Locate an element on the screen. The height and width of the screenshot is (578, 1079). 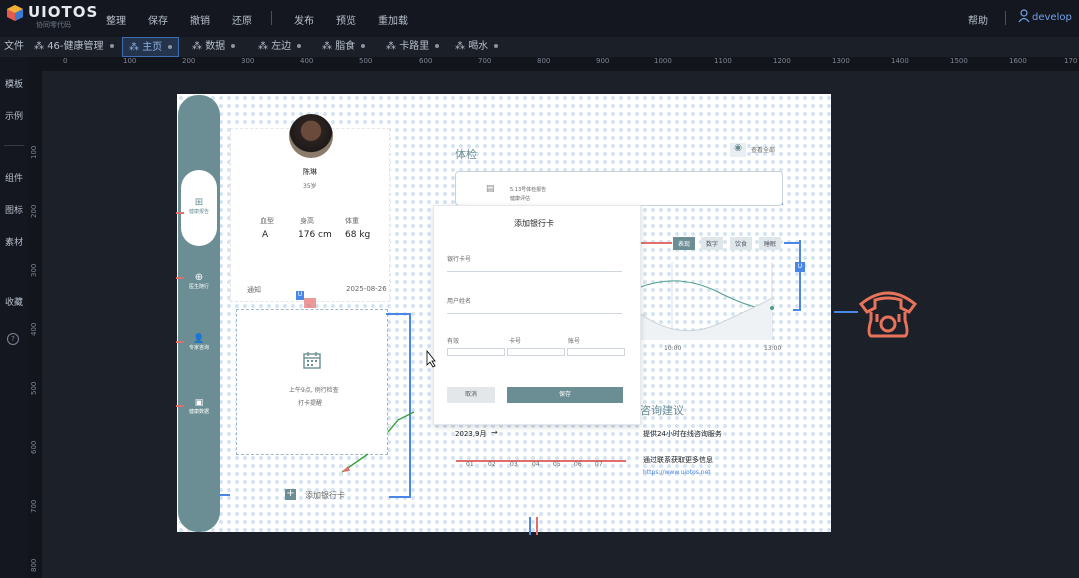
phone-icon is located at coordinates (888, 312).